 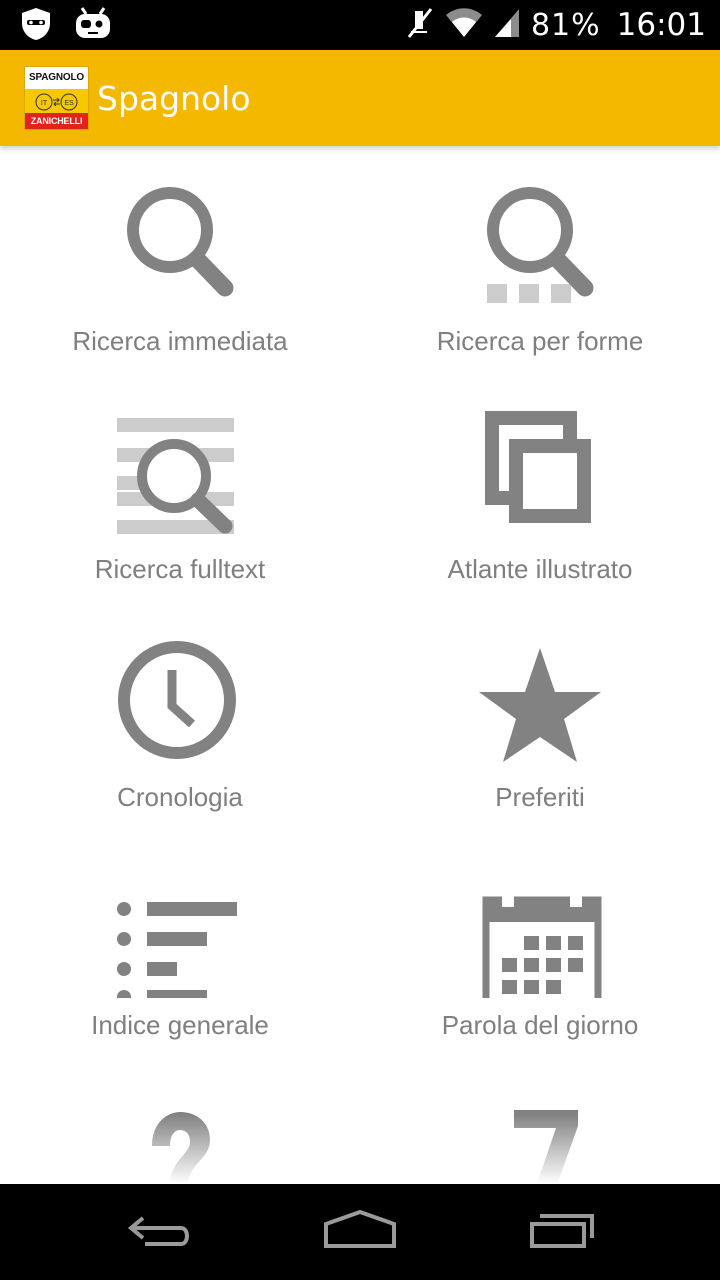 What do you see at coordinates (66, 26) in the screenshot?
I see `status-left` at bounding box center [66, 26].